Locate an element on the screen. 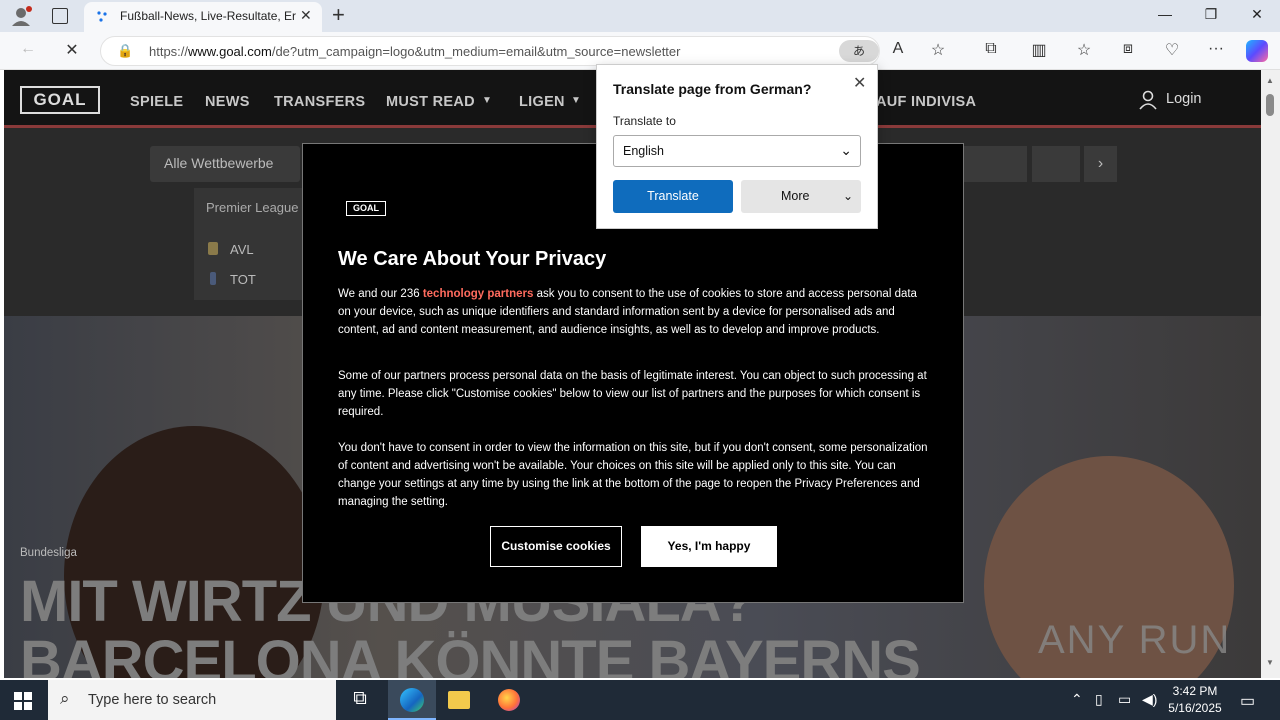  customise-cookies-button: Customise cookies is located at coordinates (556, 546).